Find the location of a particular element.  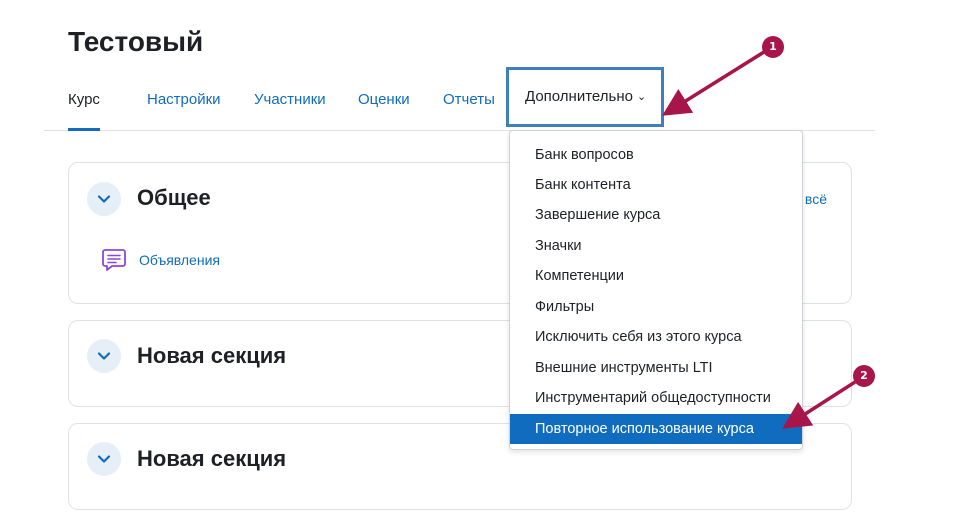

page-title: Тестовый is located at coordinates (136, 41).